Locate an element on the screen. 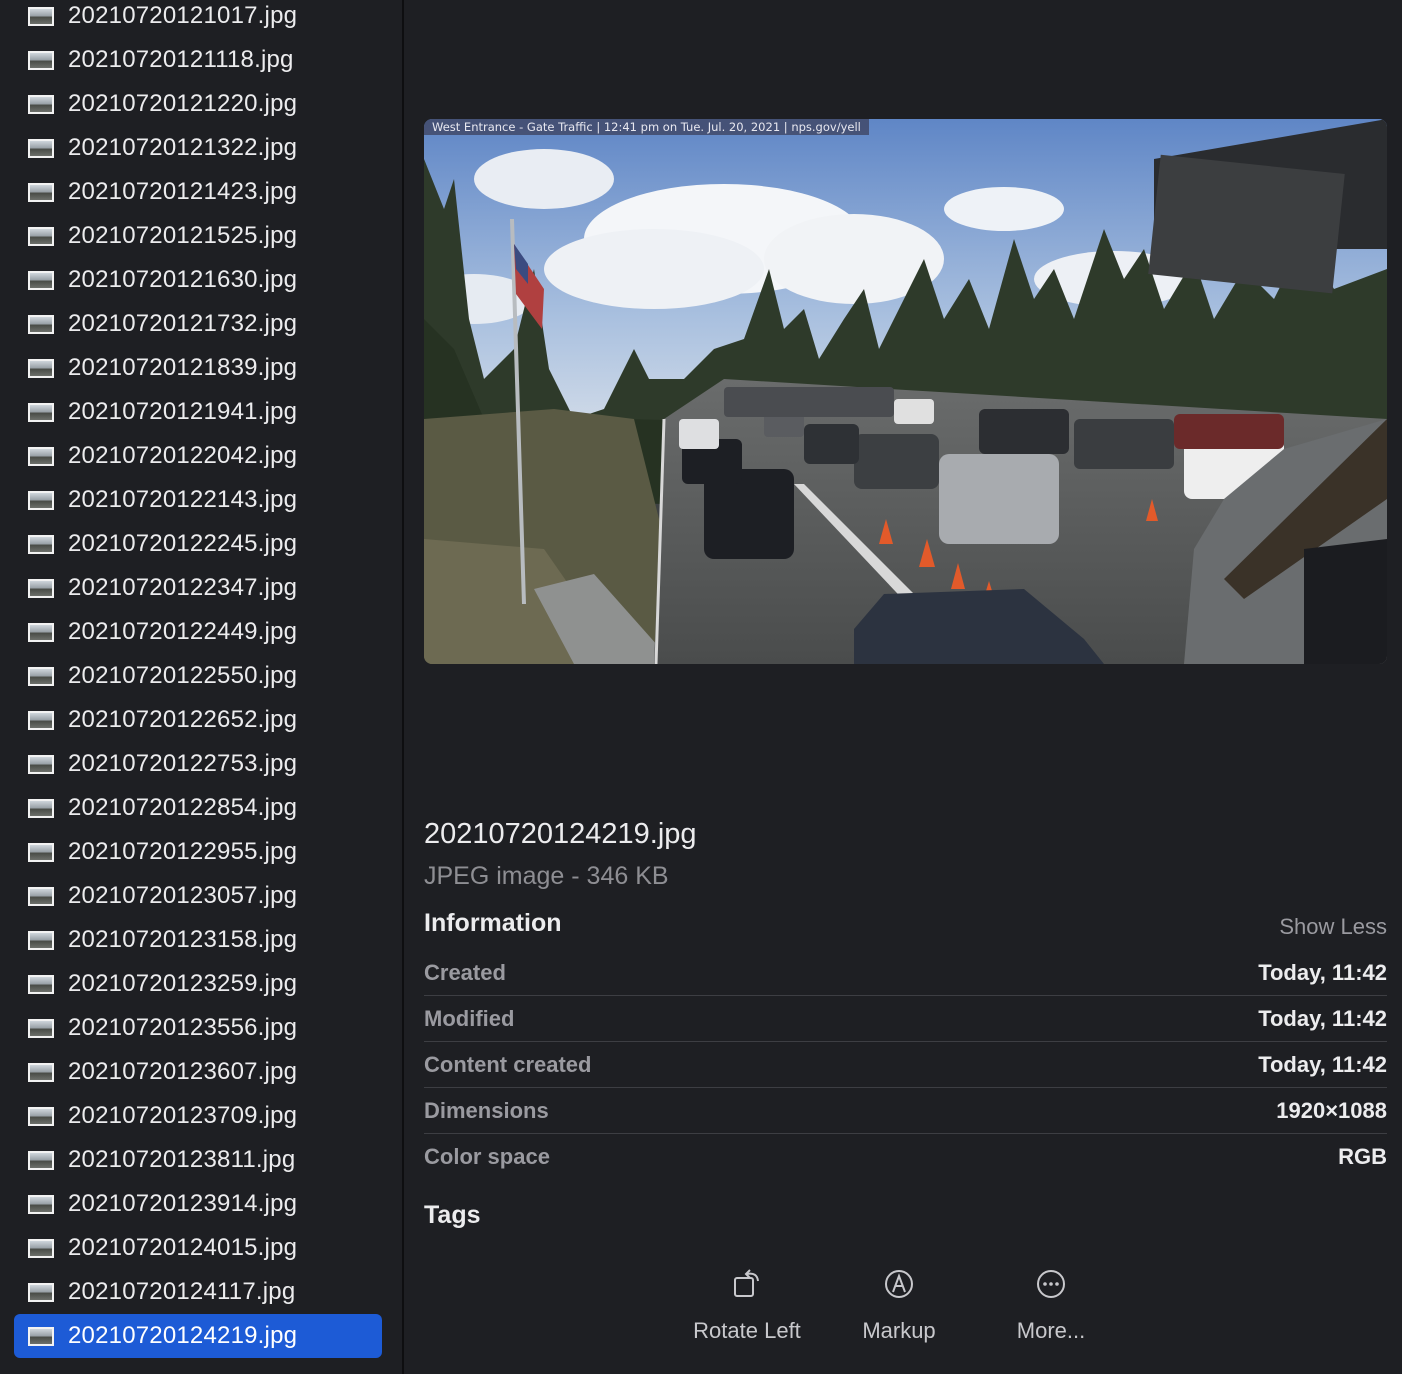  file-name: 20210720122143.jpg is located at coordinates (183, 499).